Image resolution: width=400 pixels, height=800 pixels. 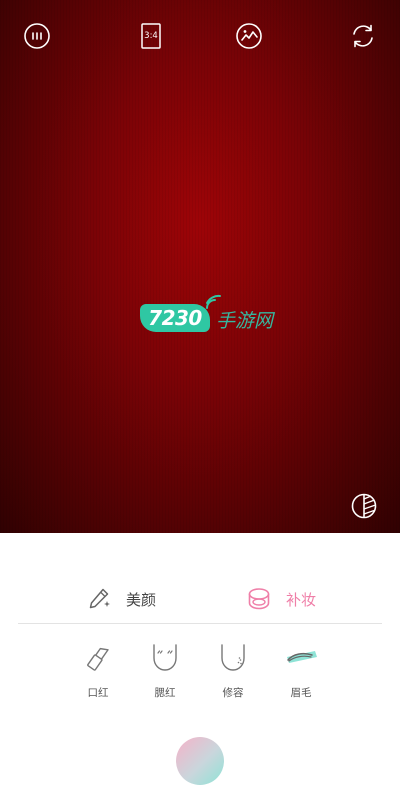 What do you see at coordinates (200, 36) in the screenshot?
I see `top-toolbar: 3:4` at bounding box center [200, 36].